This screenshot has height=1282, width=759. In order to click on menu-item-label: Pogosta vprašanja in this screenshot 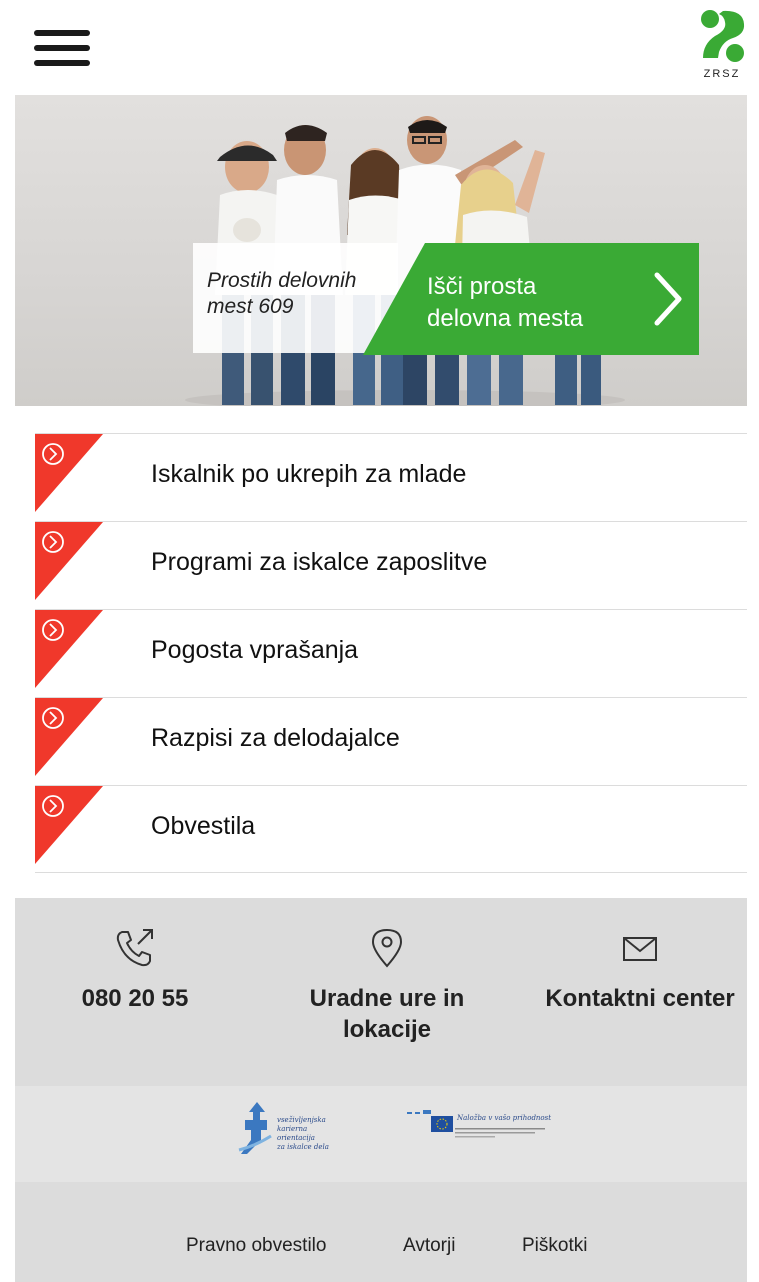, I will do `click(255, 650)`.